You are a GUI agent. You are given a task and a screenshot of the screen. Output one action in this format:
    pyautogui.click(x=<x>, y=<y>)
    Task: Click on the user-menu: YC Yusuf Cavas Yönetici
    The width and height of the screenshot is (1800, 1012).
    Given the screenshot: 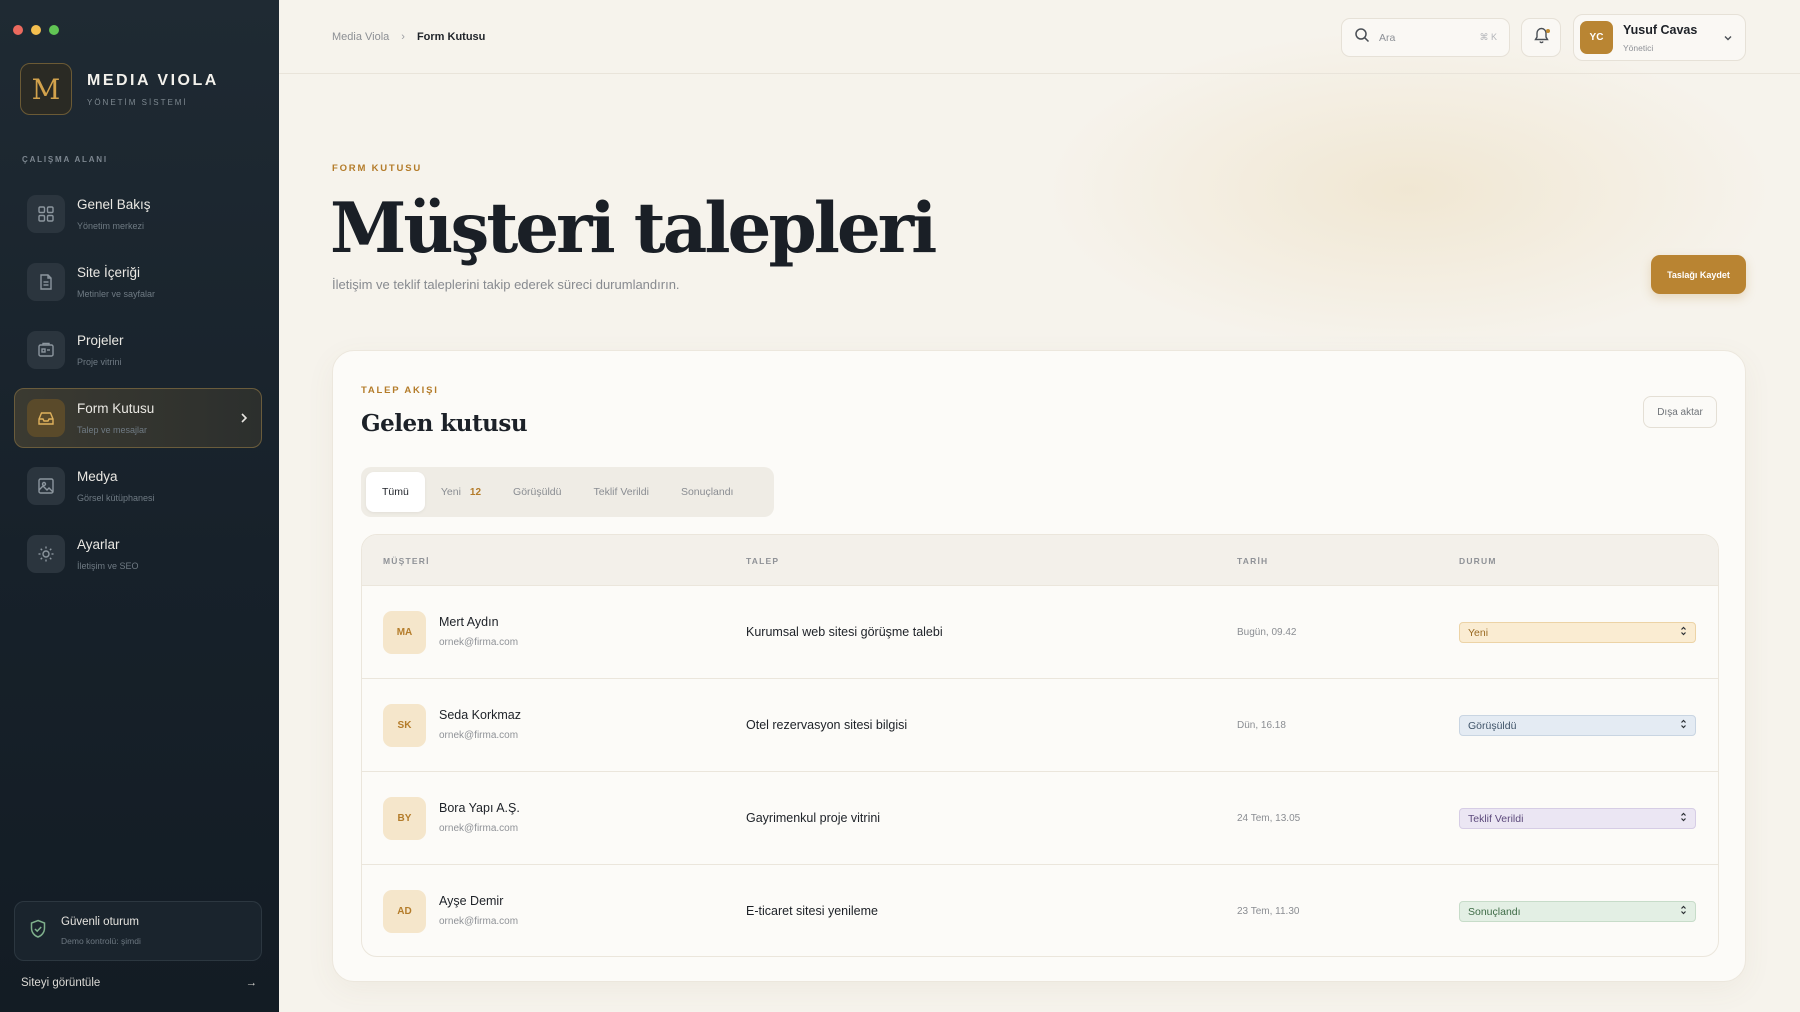 What is the action you would take?
    pyautogui.click(x=1659, y=37)
    